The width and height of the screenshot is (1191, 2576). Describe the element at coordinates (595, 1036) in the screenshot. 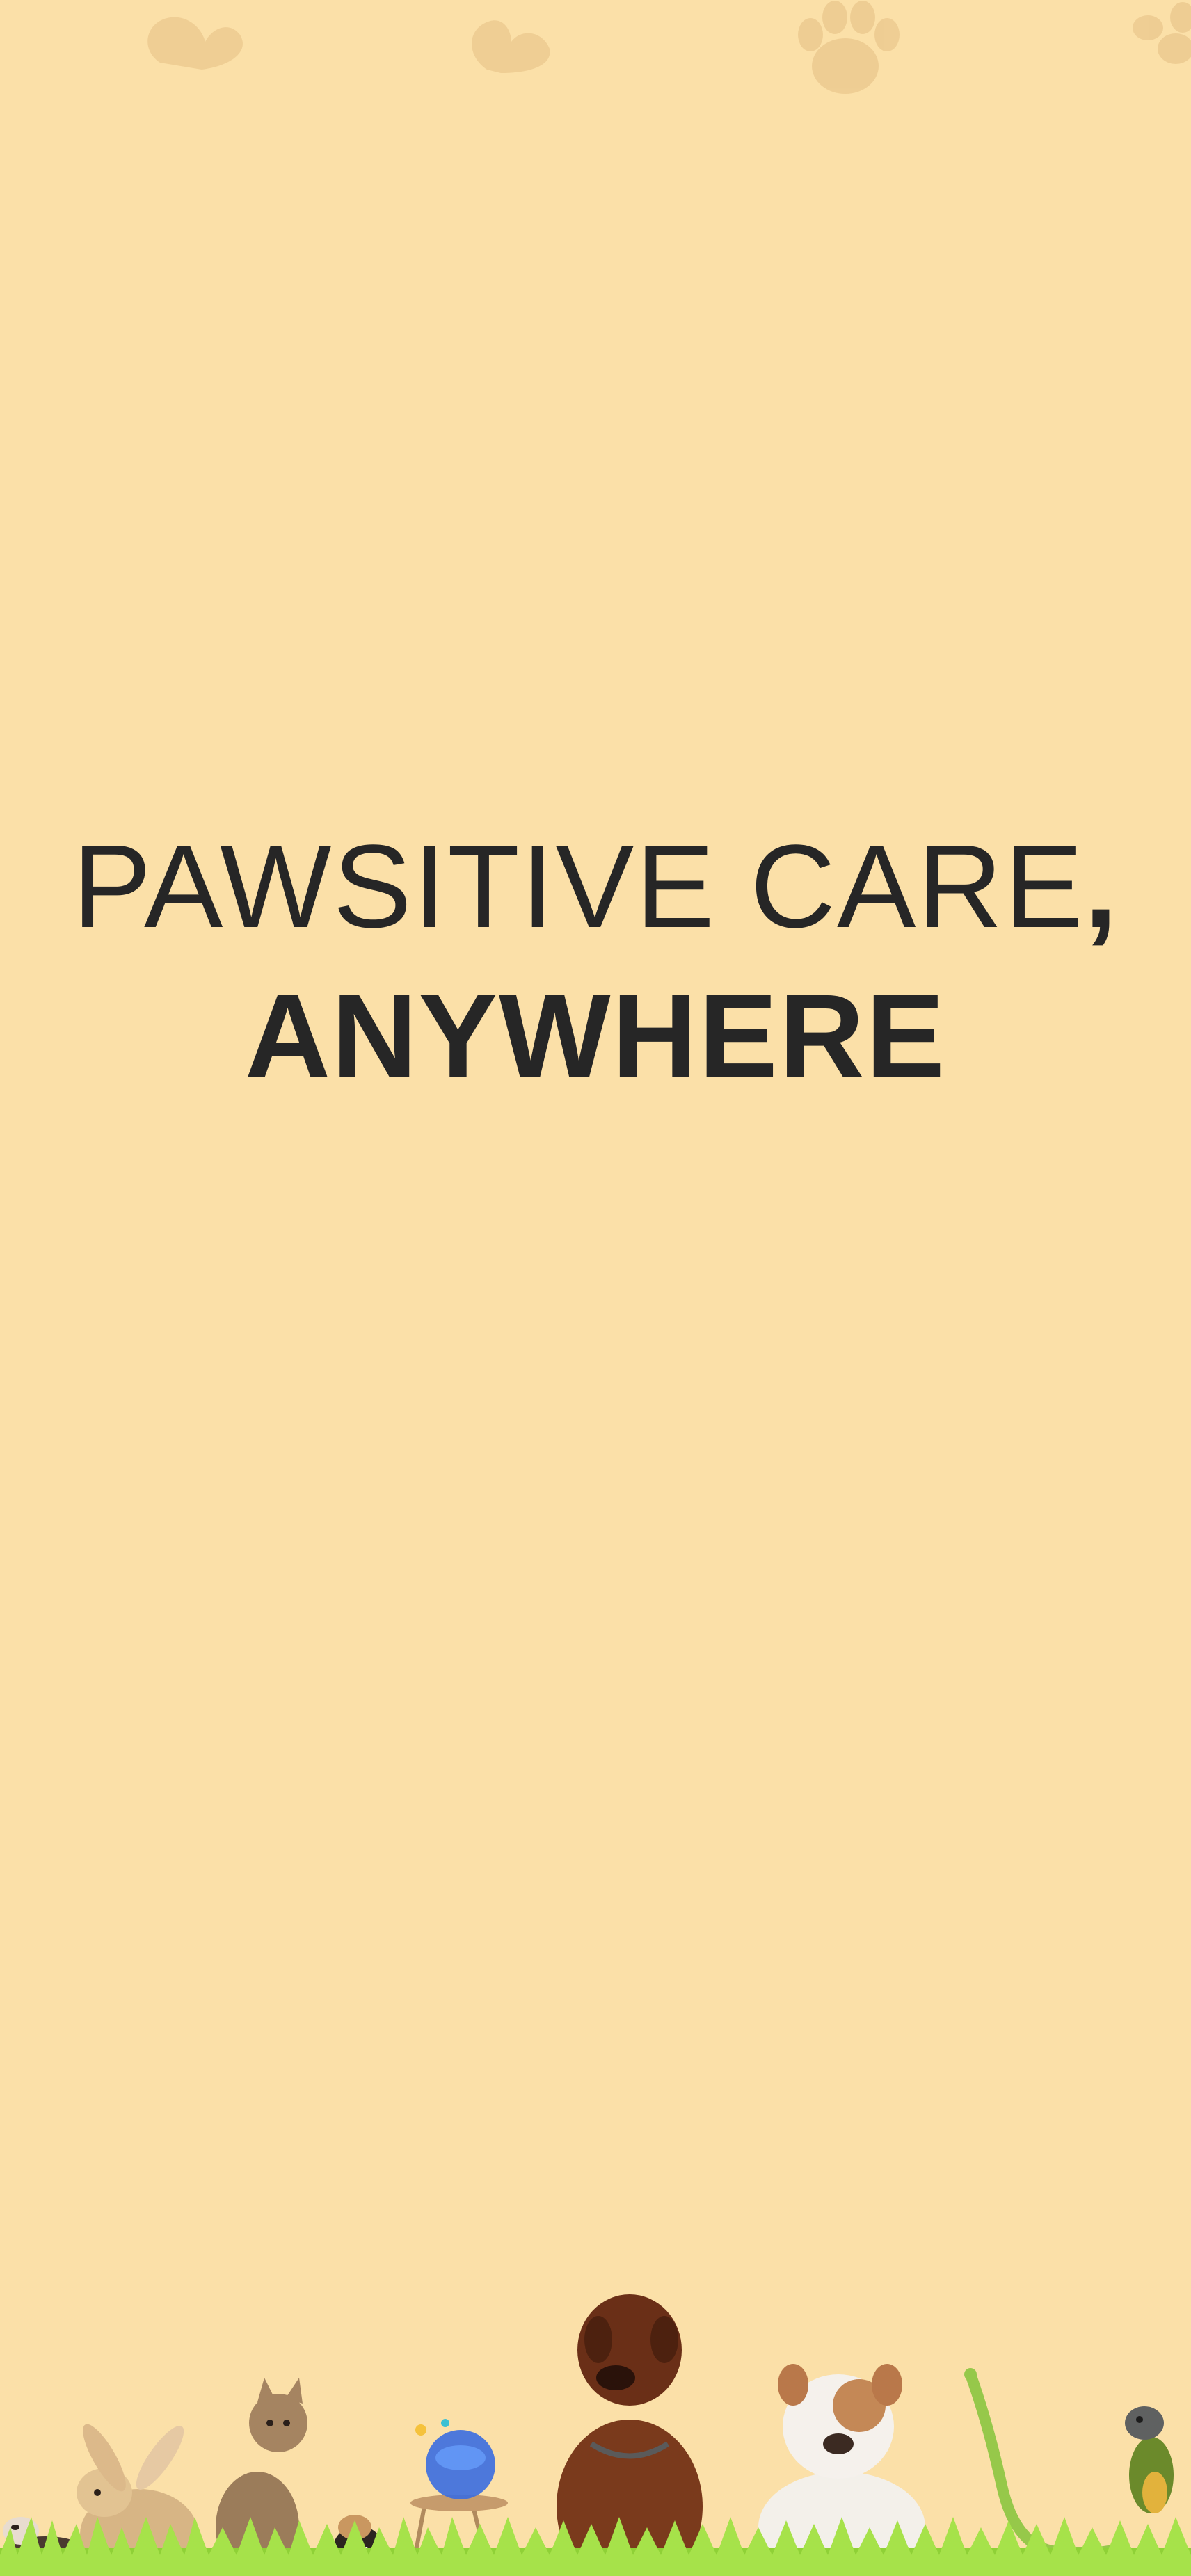

I see `headline-line-2: ANYWHERE` at that location.